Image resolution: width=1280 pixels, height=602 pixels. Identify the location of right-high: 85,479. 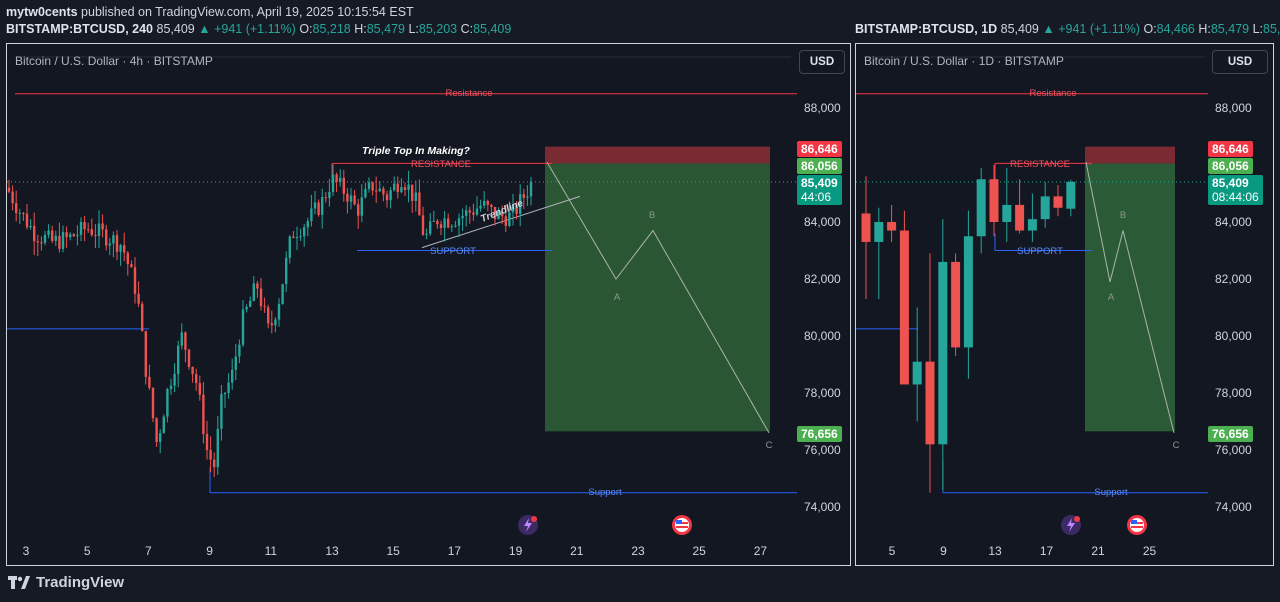
(1230, 29).